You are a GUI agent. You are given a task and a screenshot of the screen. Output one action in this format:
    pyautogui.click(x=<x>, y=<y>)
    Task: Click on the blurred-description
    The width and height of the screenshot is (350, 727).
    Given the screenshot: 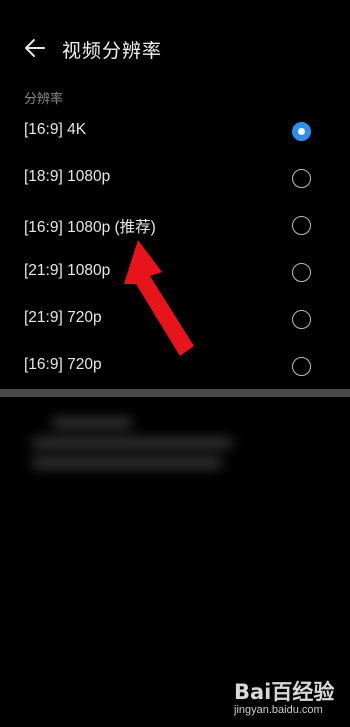 What is the action you would take?
    pyautogui.click(x=132, y=442)
    